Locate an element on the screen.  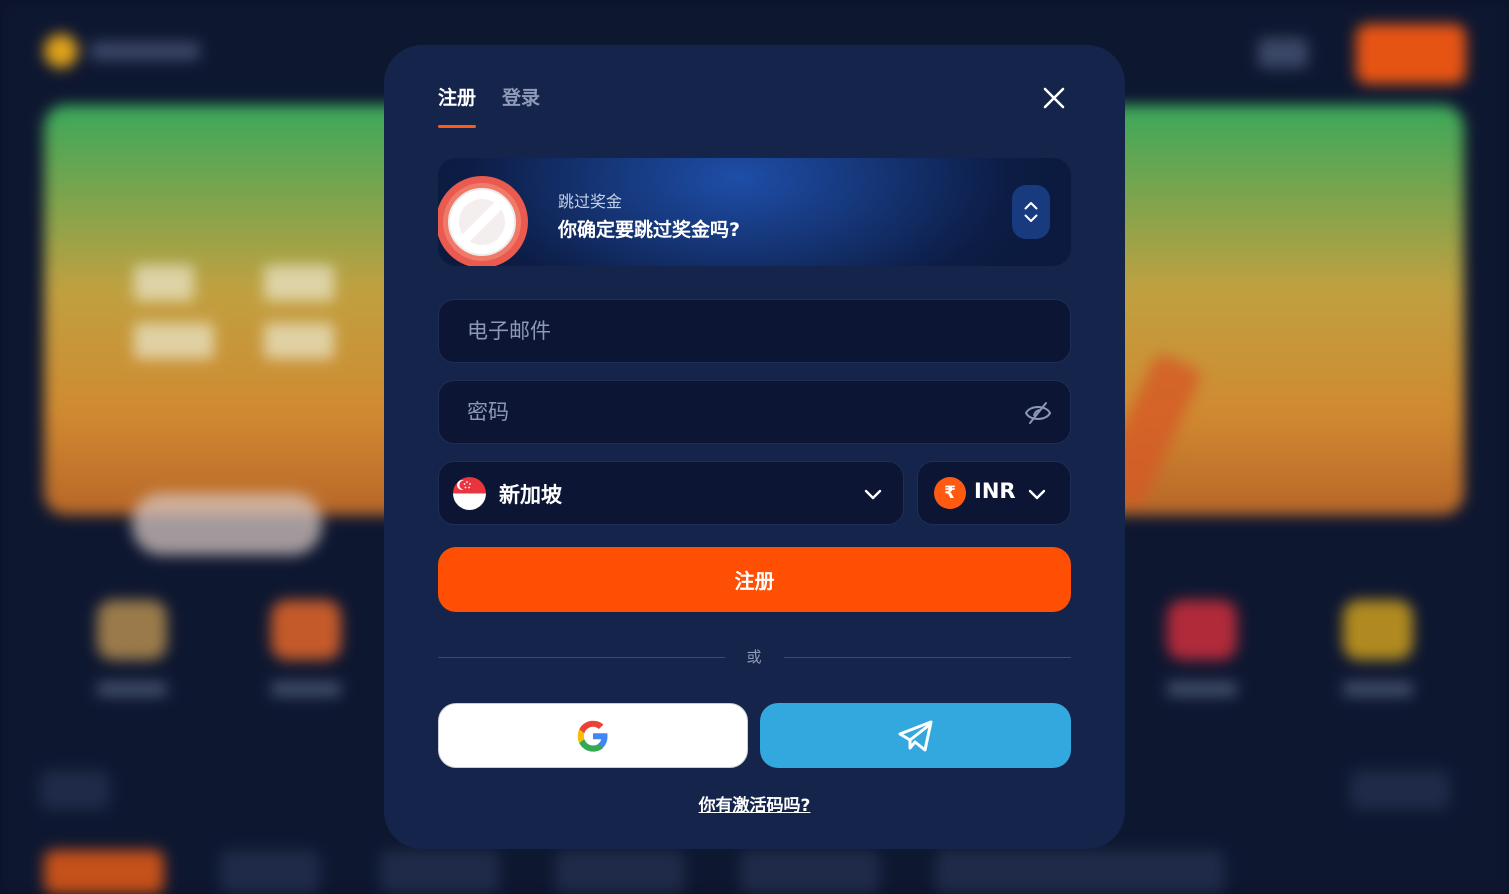
background-logo is located at coordinates (124, 52).